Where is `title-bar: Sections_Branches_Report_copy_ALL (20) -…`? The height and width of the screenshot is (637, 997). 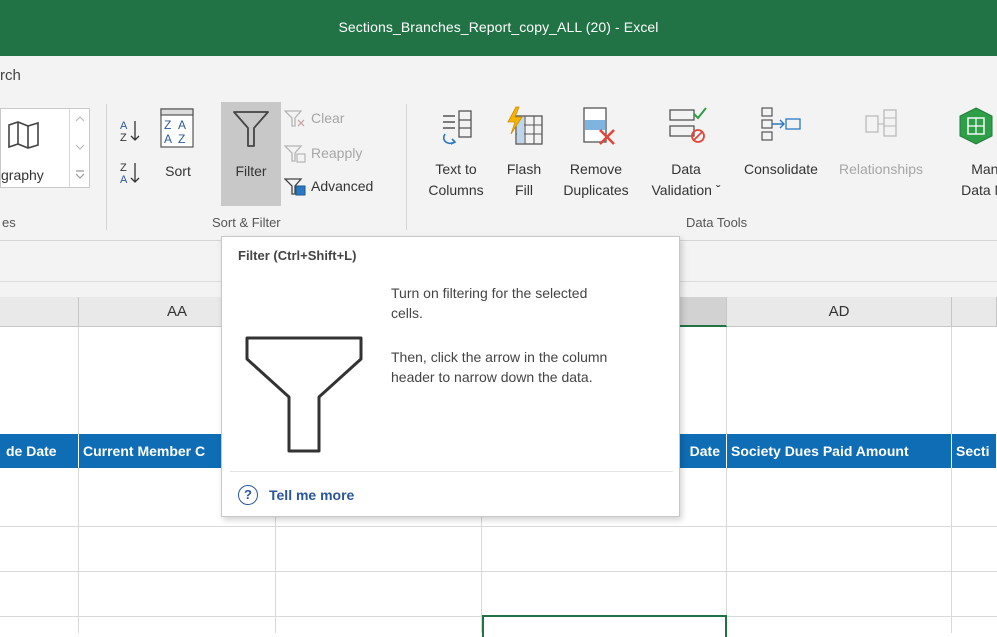
title-bar: Sections_Branches_Report_copy_ALL (20) -… is located at coordinates (498, 28).